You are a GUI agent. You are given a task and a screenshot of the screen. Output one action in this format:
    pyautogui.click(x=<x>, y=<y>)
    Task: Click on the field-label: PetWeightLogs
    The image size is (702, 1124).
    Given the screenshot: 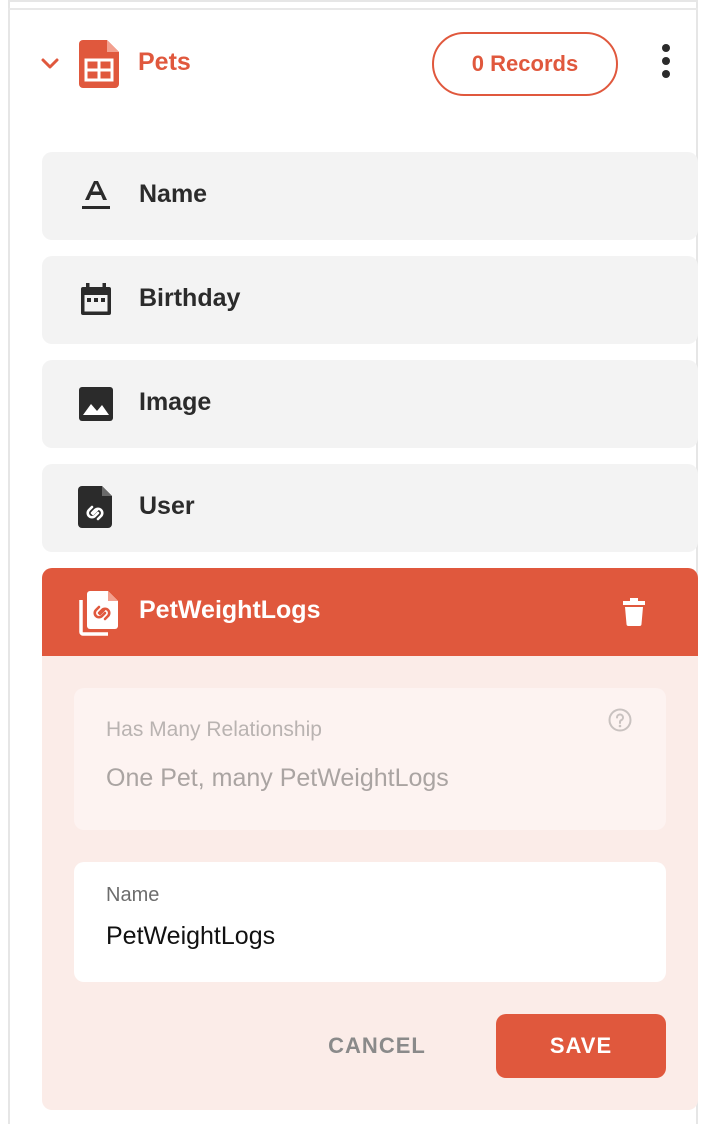 What is the action you would take?
    pyautogui.click(x=230, y=610)
    